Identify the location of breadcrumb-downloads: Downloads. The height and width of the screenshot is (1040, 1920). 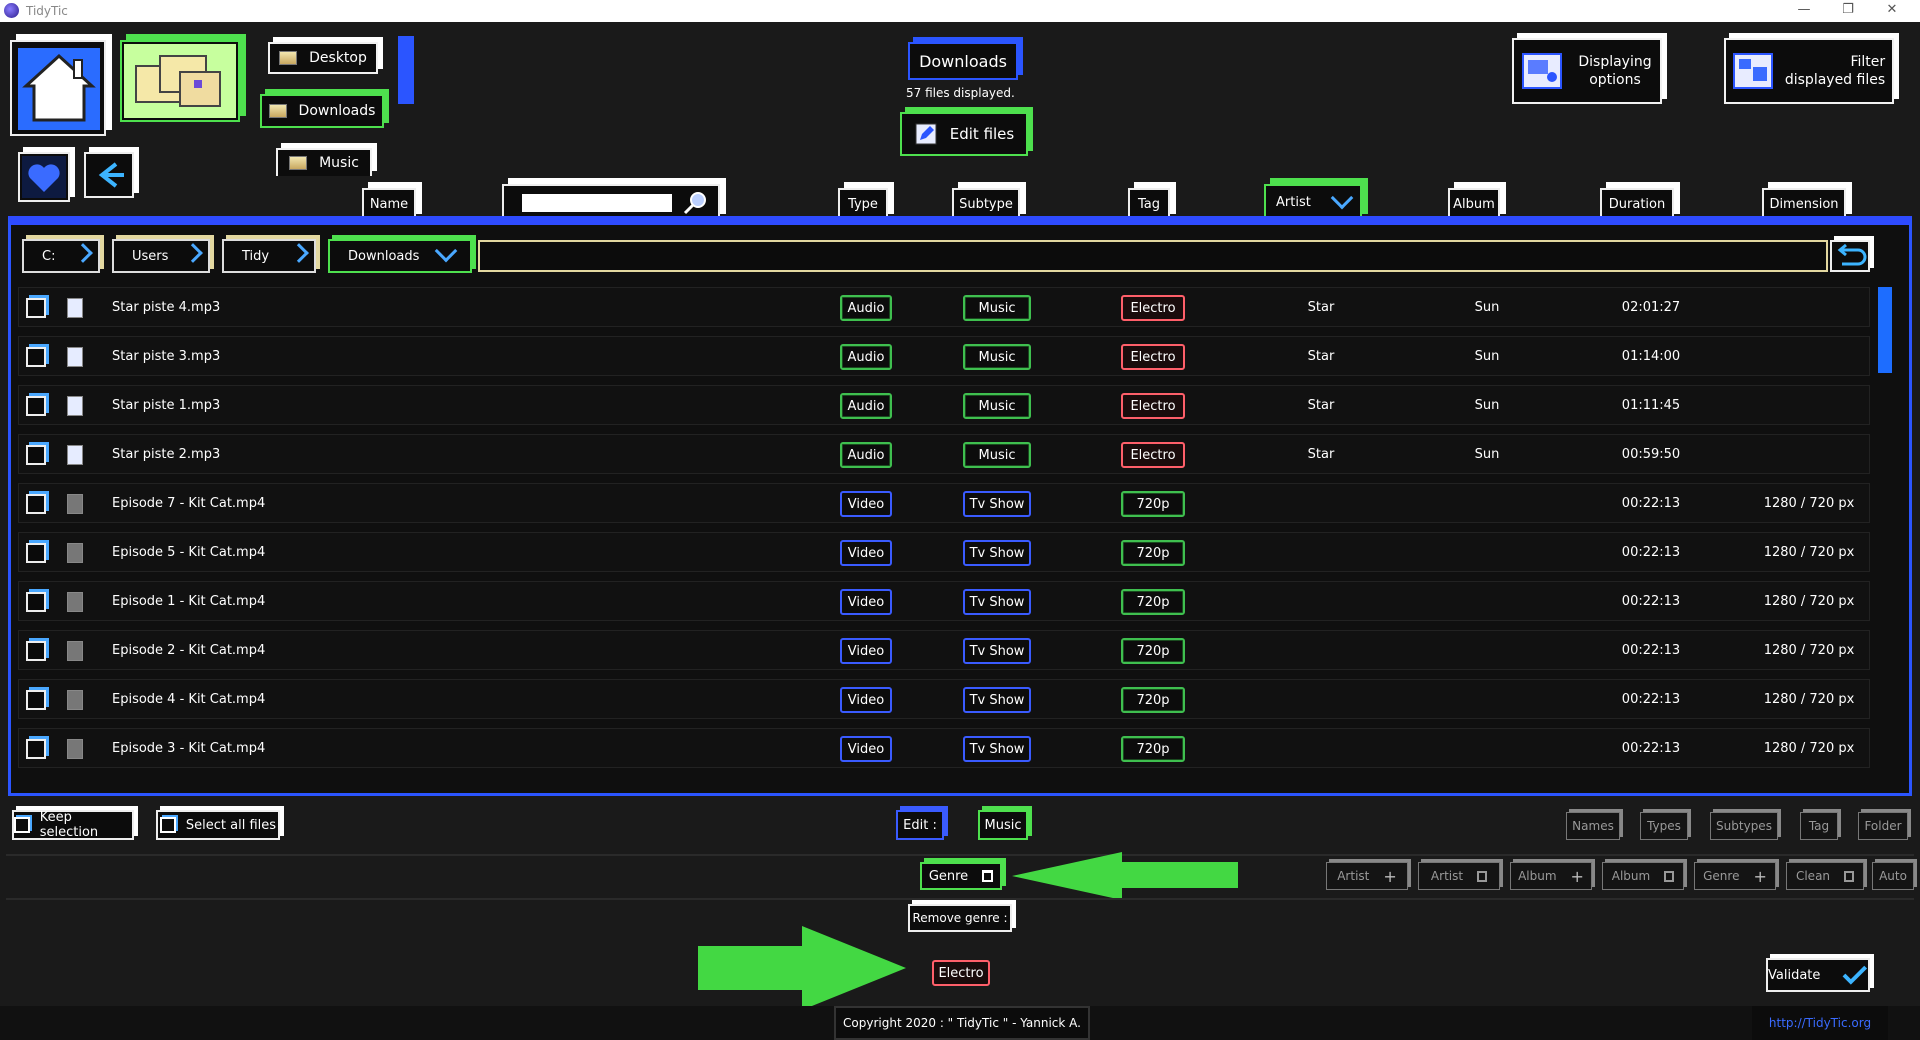
(400, 256).